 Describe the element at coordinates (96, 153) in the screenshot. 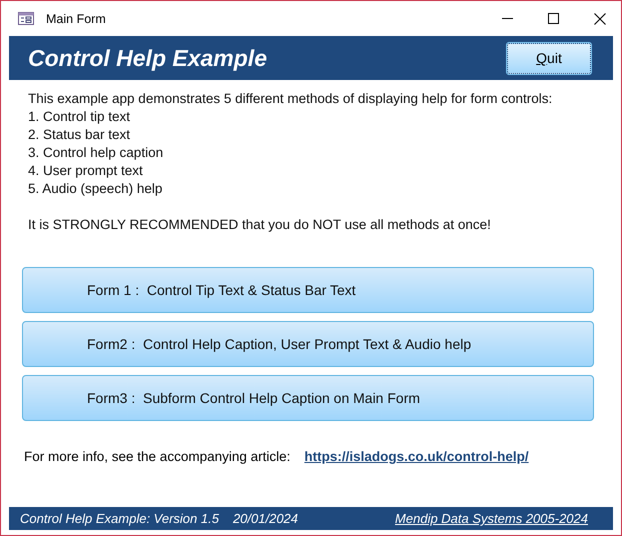

I see `method-item: 3. Control help caption` at that location.